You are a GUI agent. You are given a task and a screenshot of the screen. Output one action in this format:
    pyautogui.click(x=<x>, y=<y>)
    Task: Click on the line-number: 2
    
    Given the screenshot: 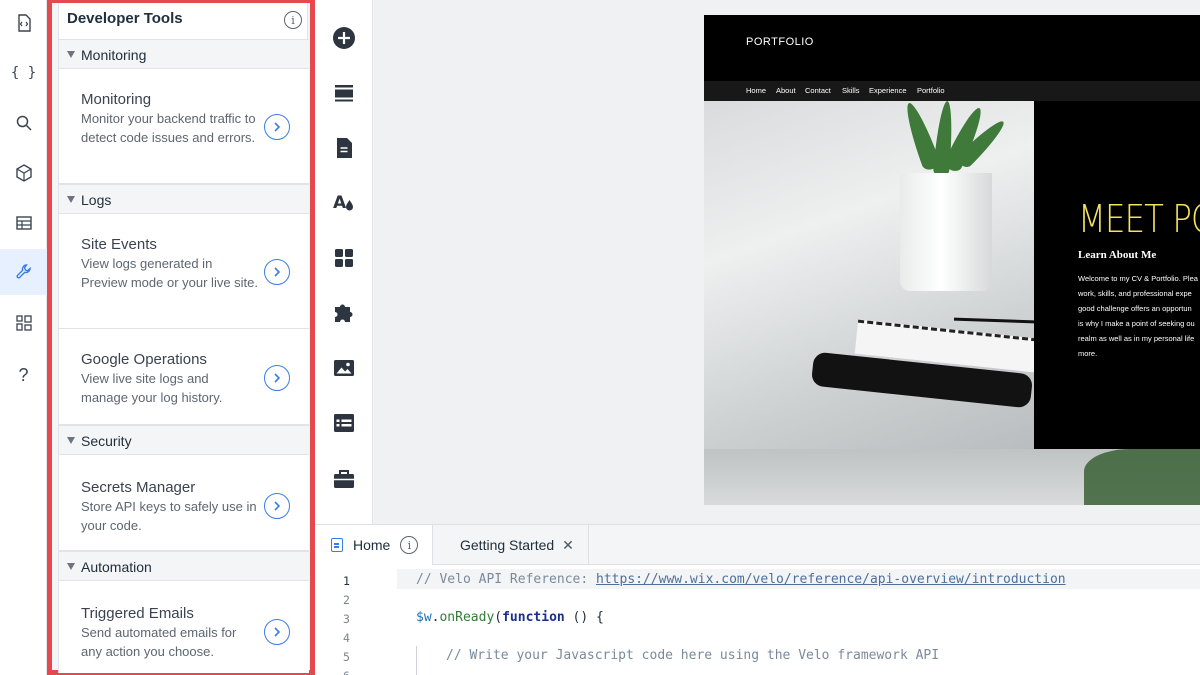 What is the action you would take?
    pyautogui.click(x=346, y=600)
    